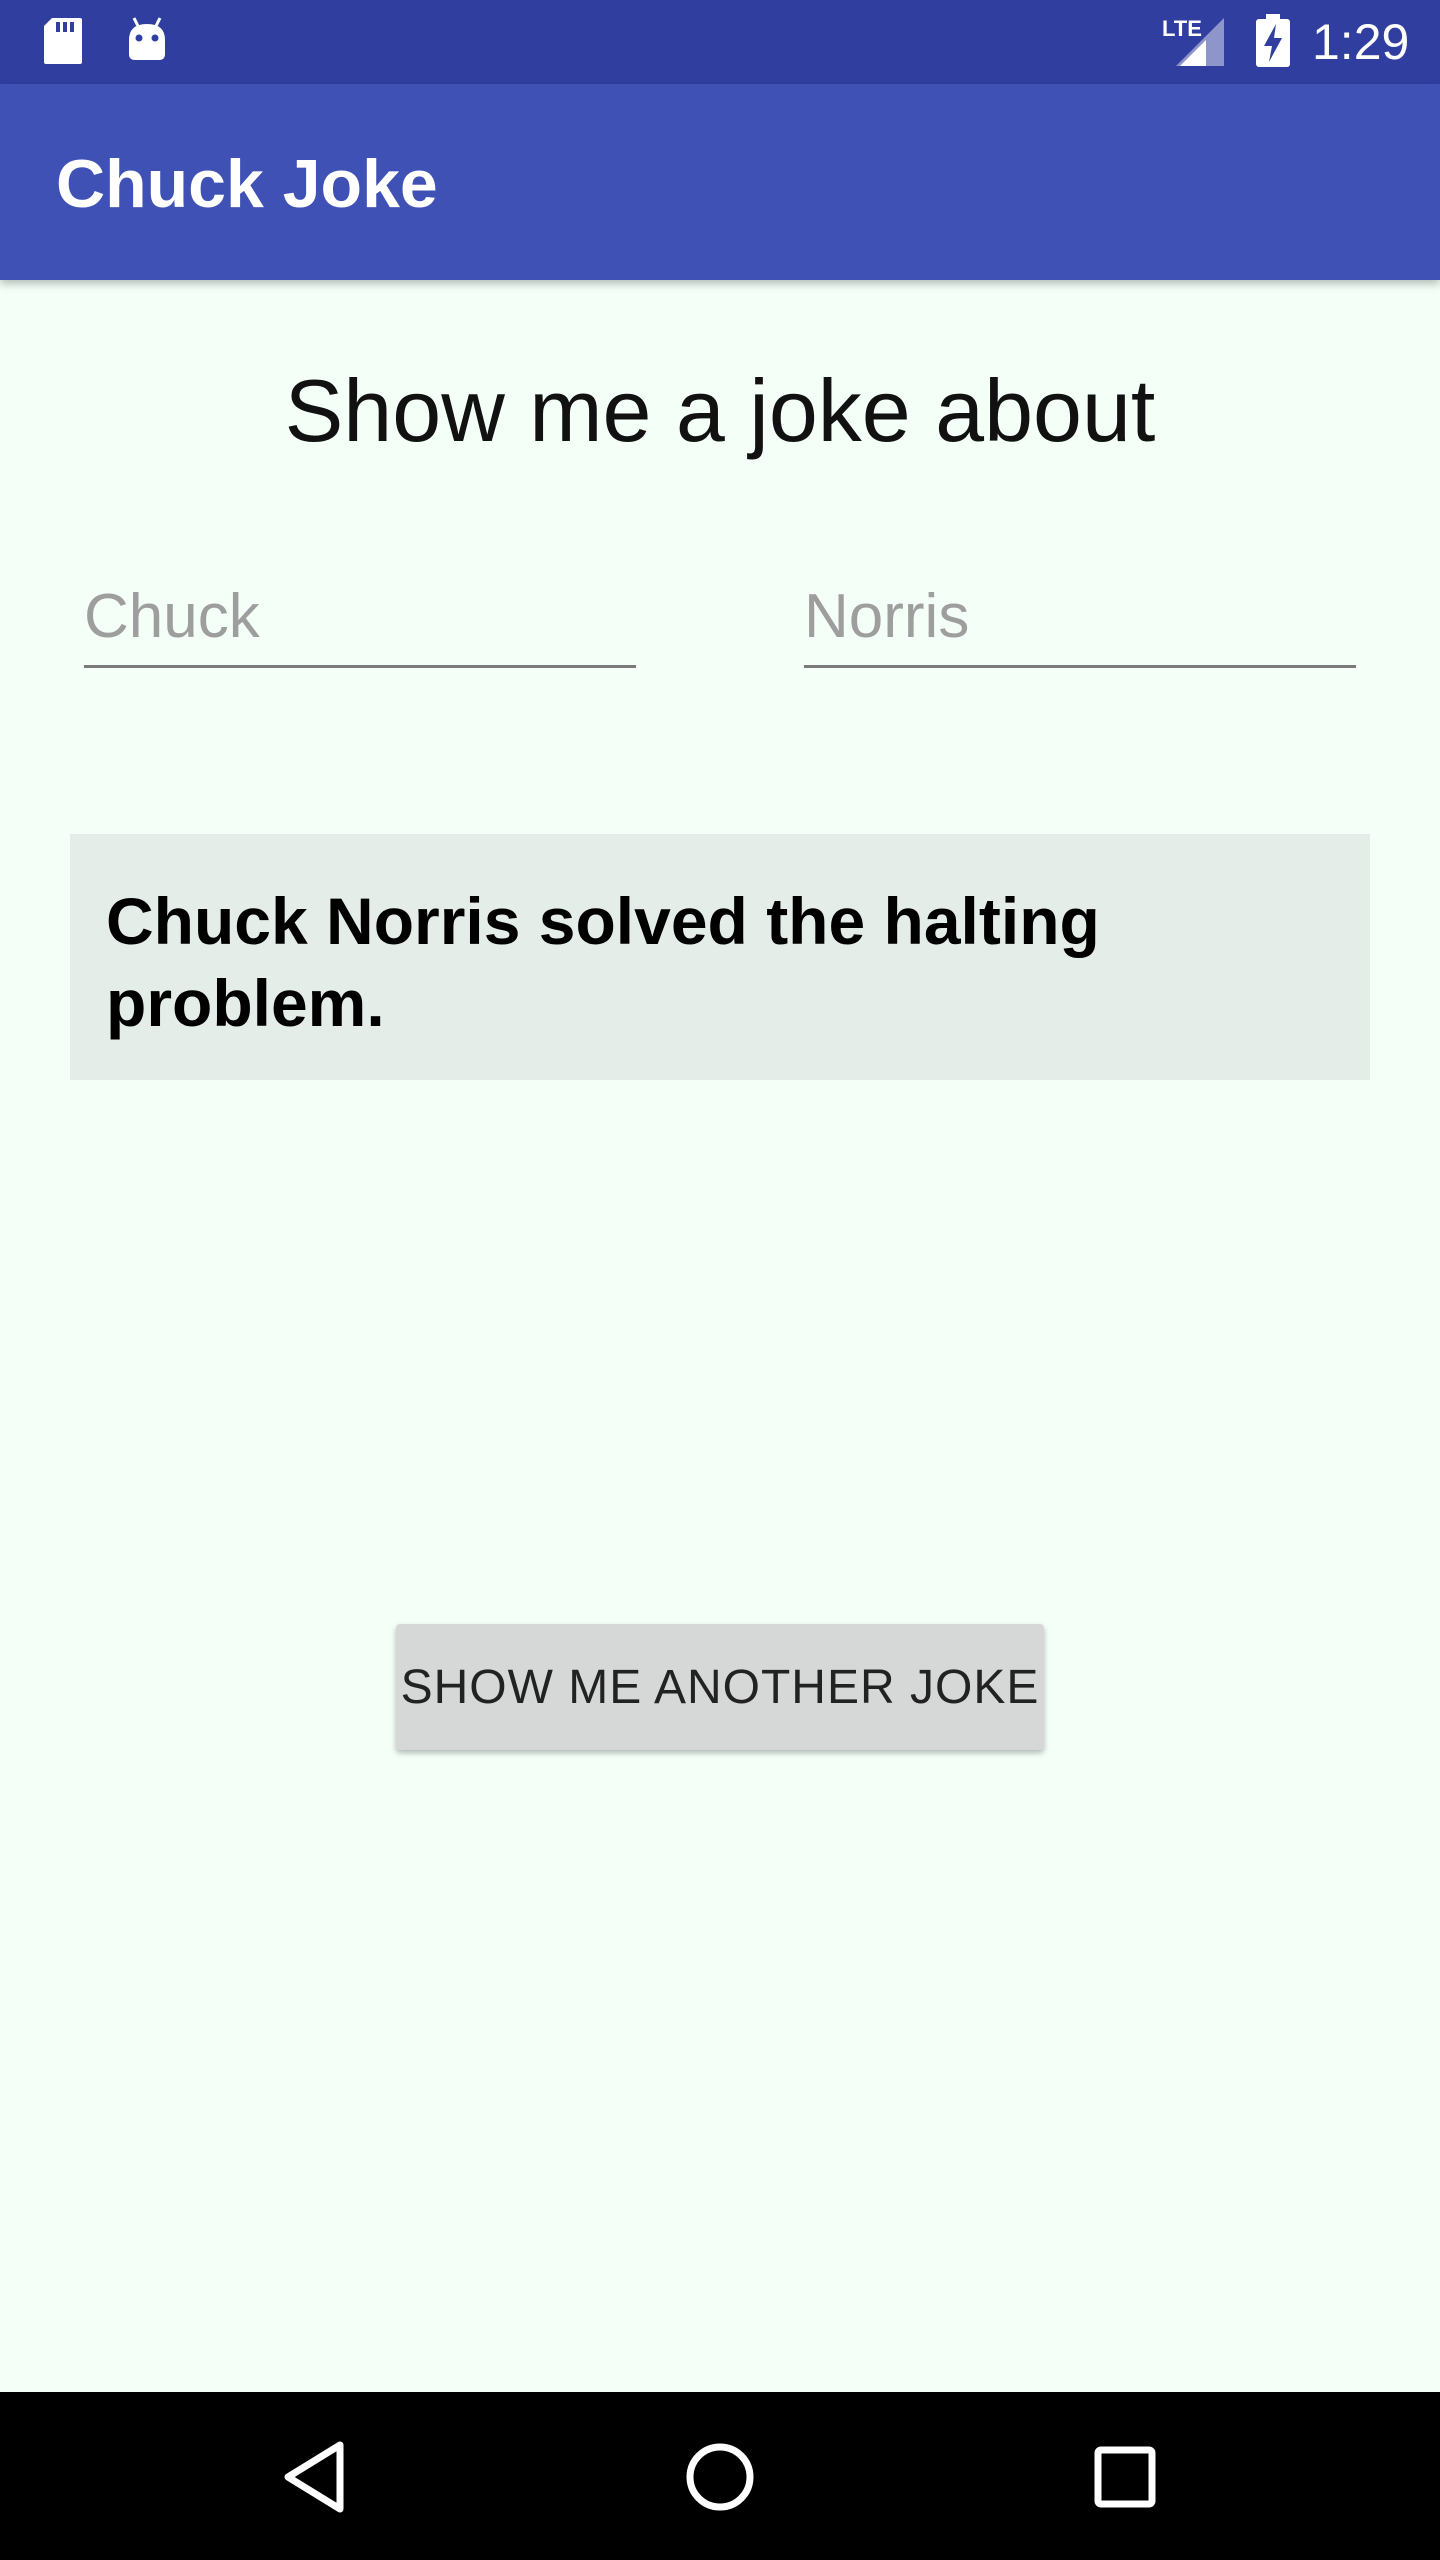 Image resolution: width=1440 pixels, height=2560 pixels. What do you see at coordinates (720, 42) in the screenshot?
I see `status-bar: LTE 1:29` at bounding box center [720, 42].